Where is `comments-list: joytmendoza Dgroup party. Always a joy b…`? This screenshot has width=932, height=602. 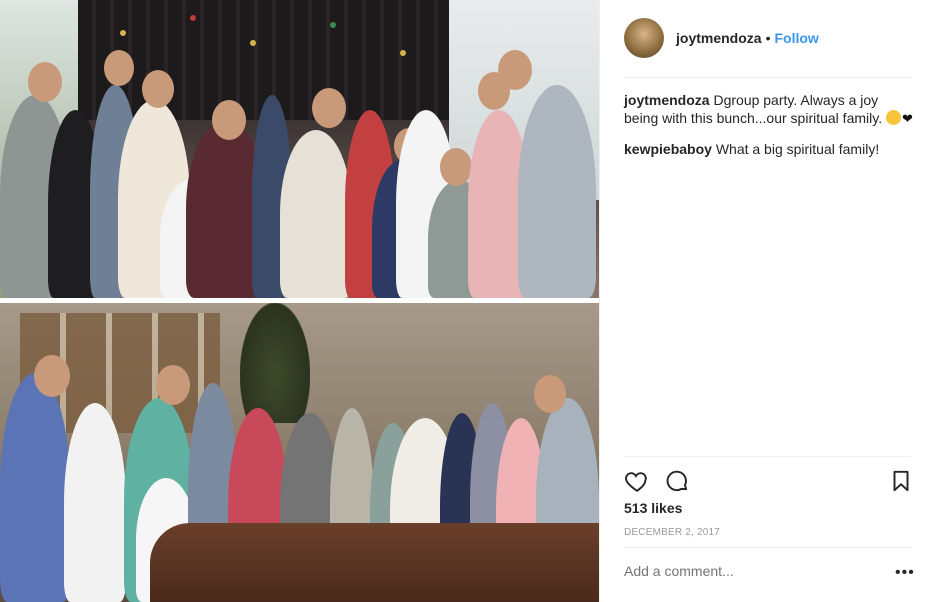
comments-list: joytmendoza Dgroup party. Always a joy b… is located at coordinates (769, 130).